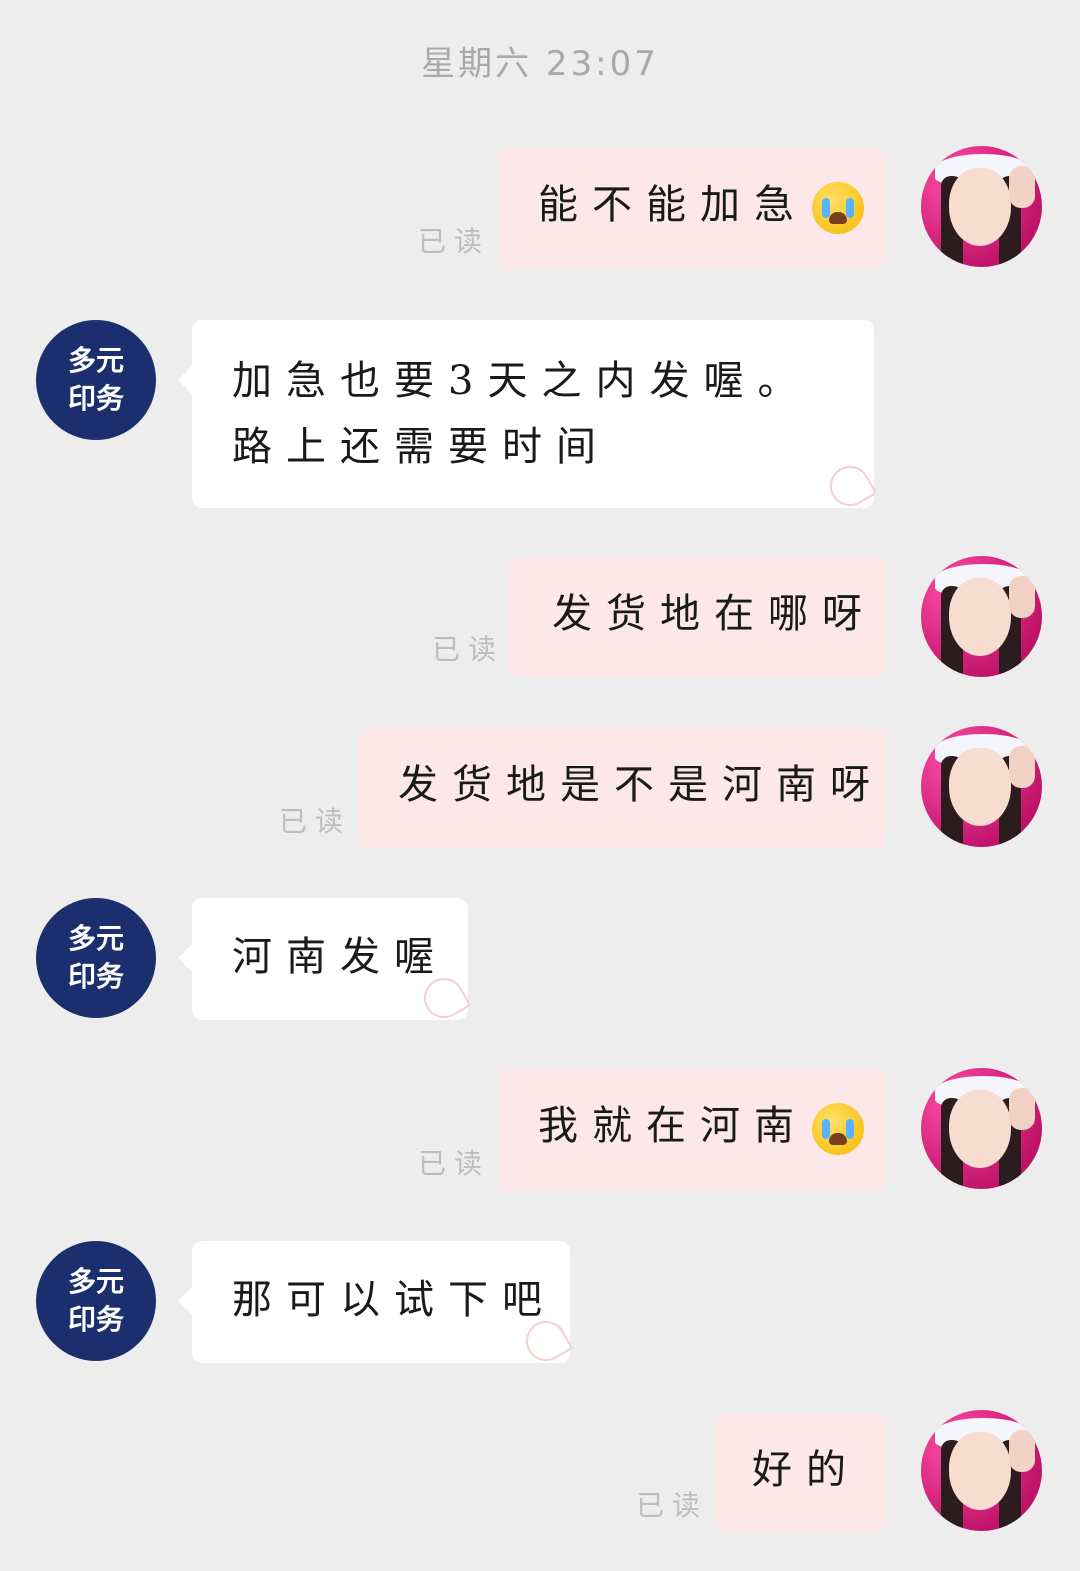  I want to click on message-text: 发货地是不是河南呀, so click(641, 785).